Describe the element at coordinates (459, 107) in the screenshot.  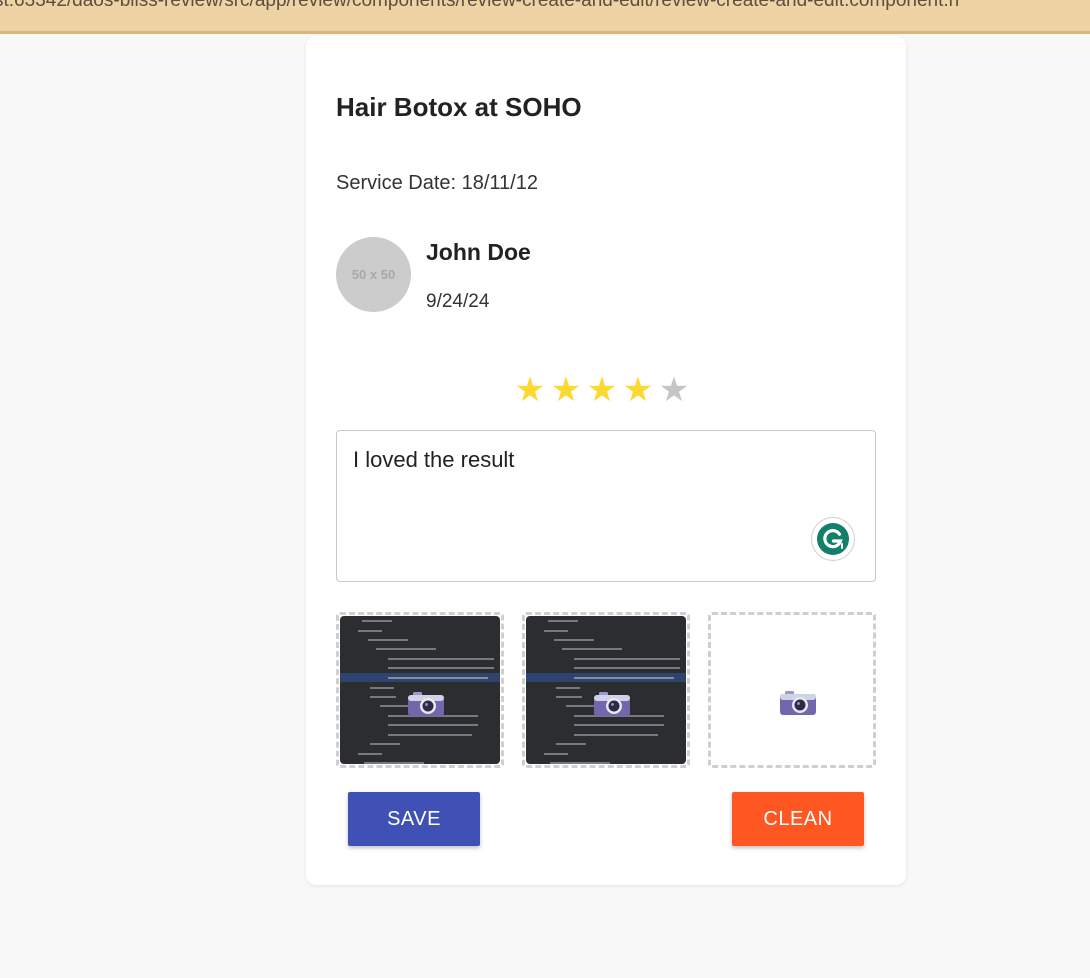
I see `service-title: Hair Botox at SOHO` at that location.